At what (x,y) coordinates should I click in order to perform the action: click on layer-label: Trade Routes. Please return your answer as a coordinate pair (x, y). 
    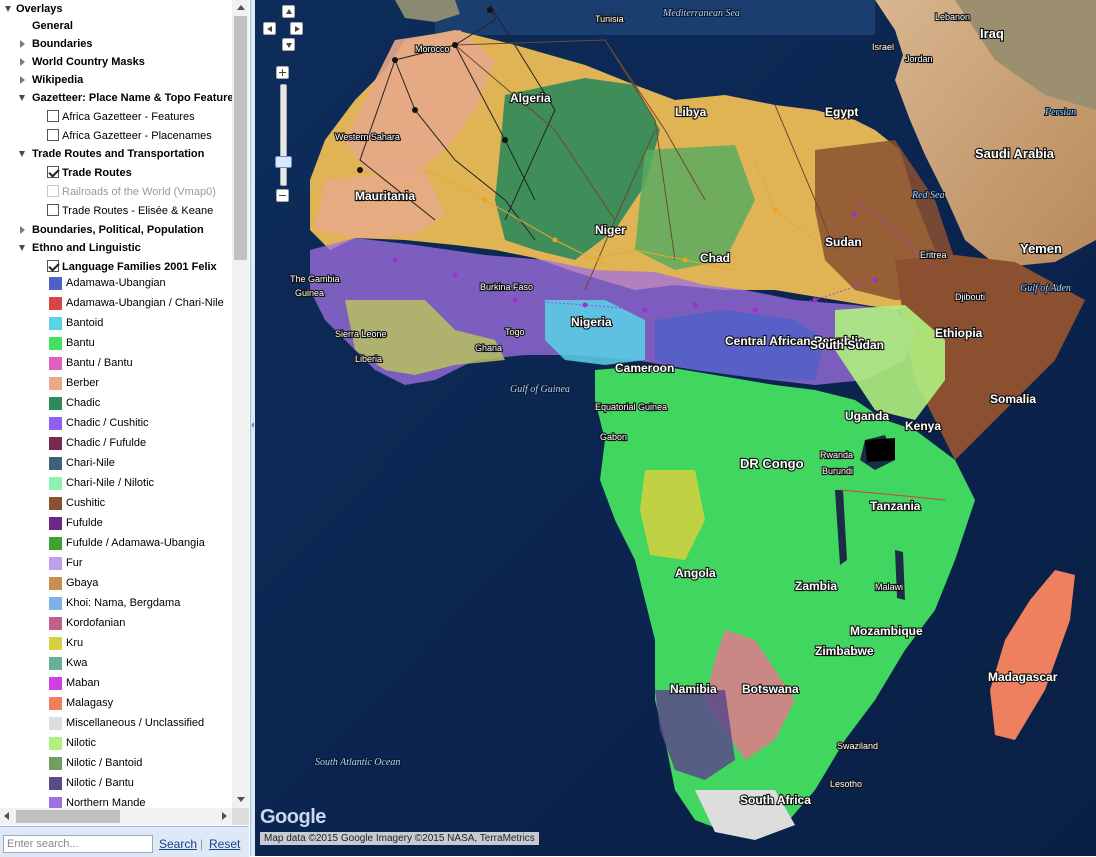
    Looking at the image, I should click on (97, 173).